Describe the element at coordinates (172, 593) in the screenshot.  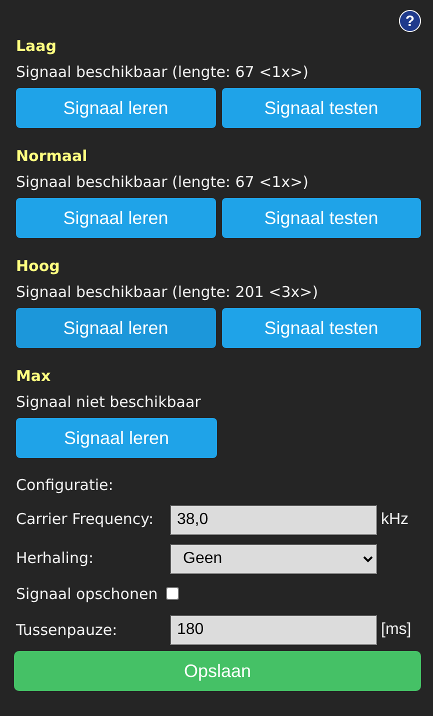
I see `checkbox` at that location.